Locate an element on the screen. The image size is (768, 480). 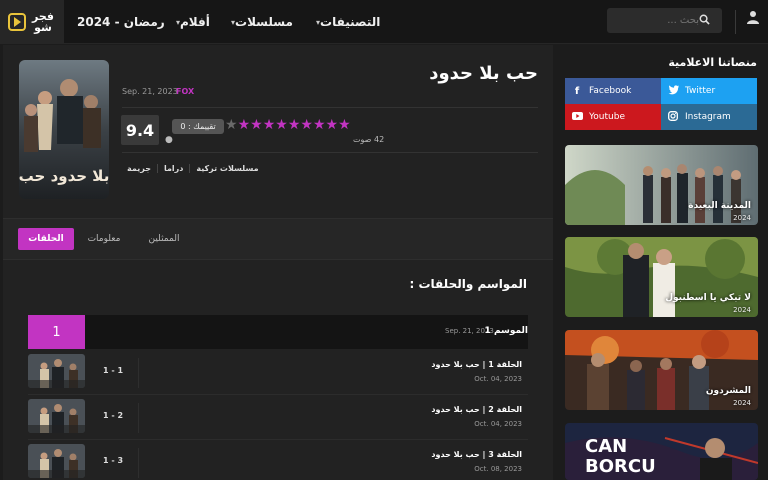
genre-list: جريمة دراما مسلسلات تركية is located at coordinates (193, 168).